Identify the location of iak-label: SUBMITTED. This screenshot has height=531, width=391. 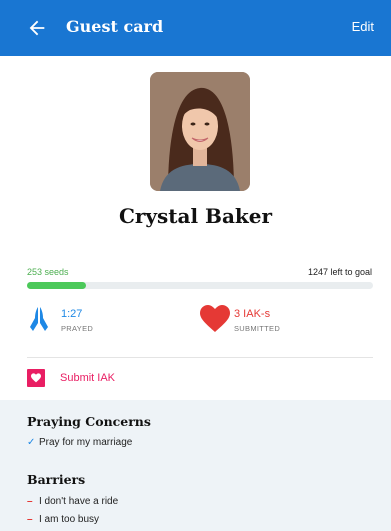
(257, 328).